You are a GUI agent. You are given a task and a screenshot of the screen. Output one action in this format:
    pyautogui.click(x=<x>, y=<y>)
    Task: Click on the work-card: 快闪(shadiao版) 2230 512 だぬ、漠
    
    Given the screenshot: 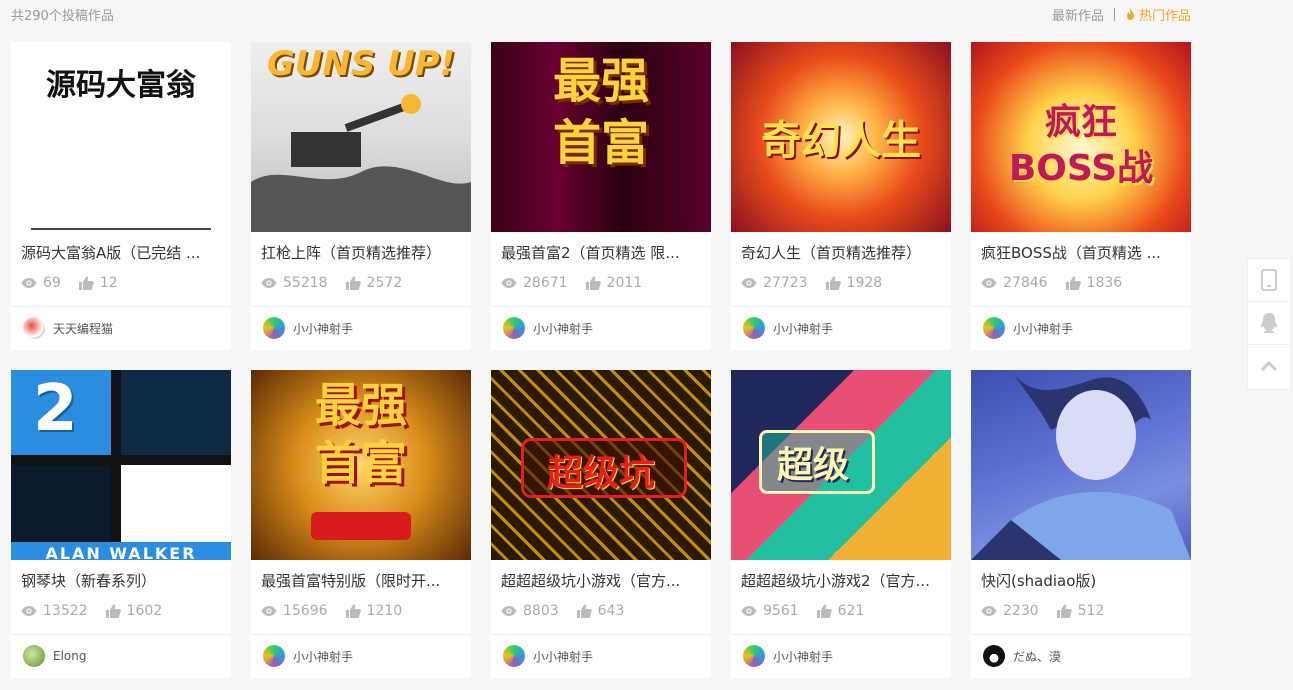 What is the action you would take?
    pyautogui.click(x=1081, y=524)
    